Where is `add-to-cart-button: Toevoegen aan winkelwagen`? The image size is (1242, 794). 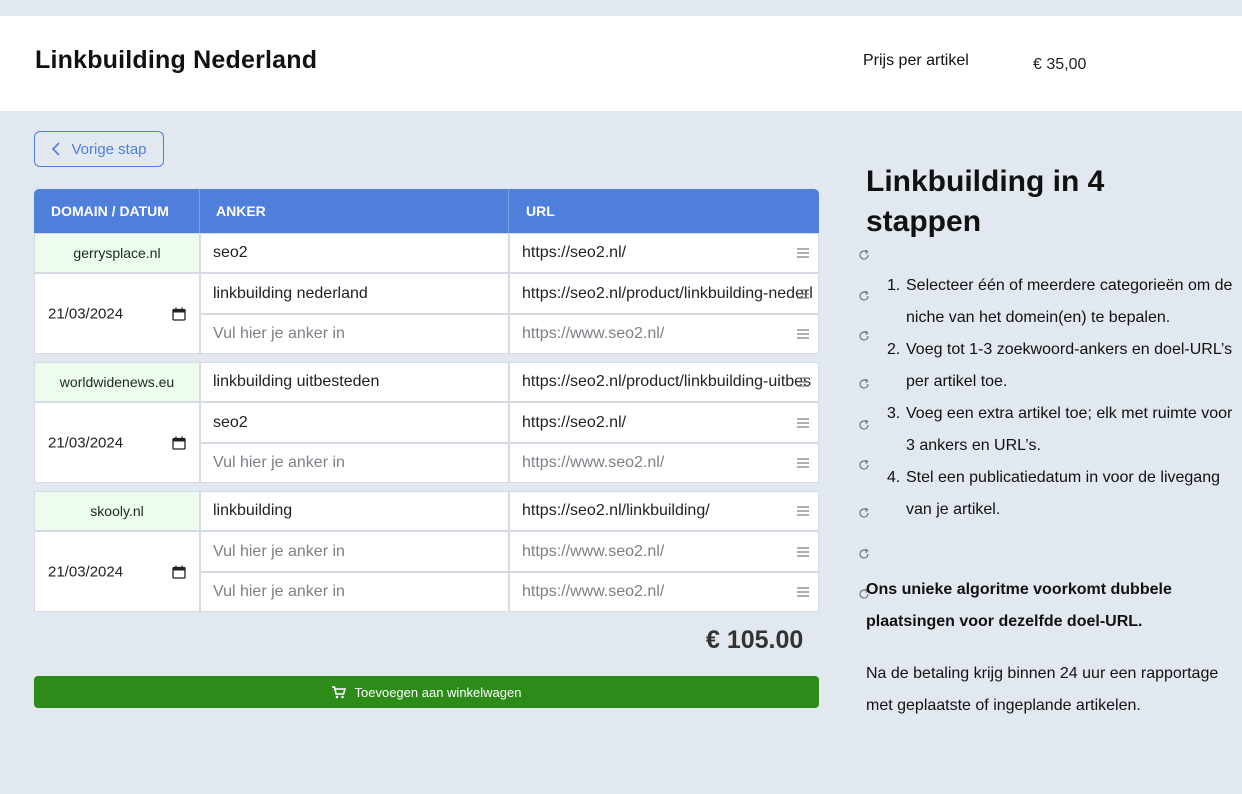 add-to-cart-button: Toevoegen aan winkelwagen is located at coordinates (426, 692).